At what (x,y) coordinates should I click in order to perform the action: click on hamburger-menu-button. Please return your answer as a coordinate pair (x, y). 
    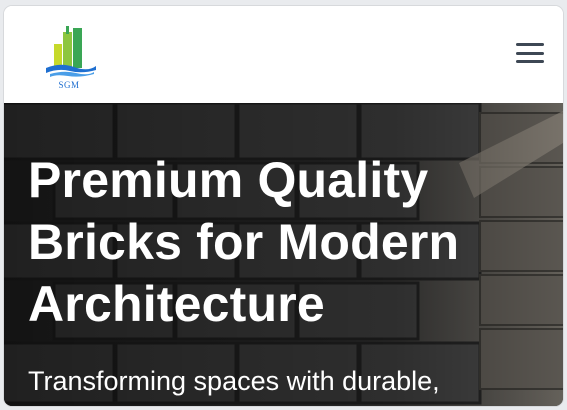
    Looking at the image, I should click on (530, 53).